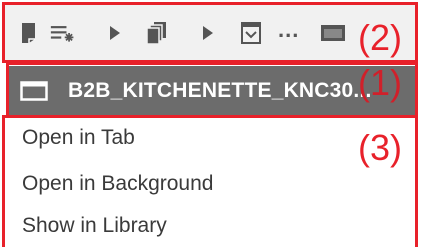 Image resolution: width=421 pixels, height=247 pixels. I want to click on annotation-label-1: (1), so click(380, 82).